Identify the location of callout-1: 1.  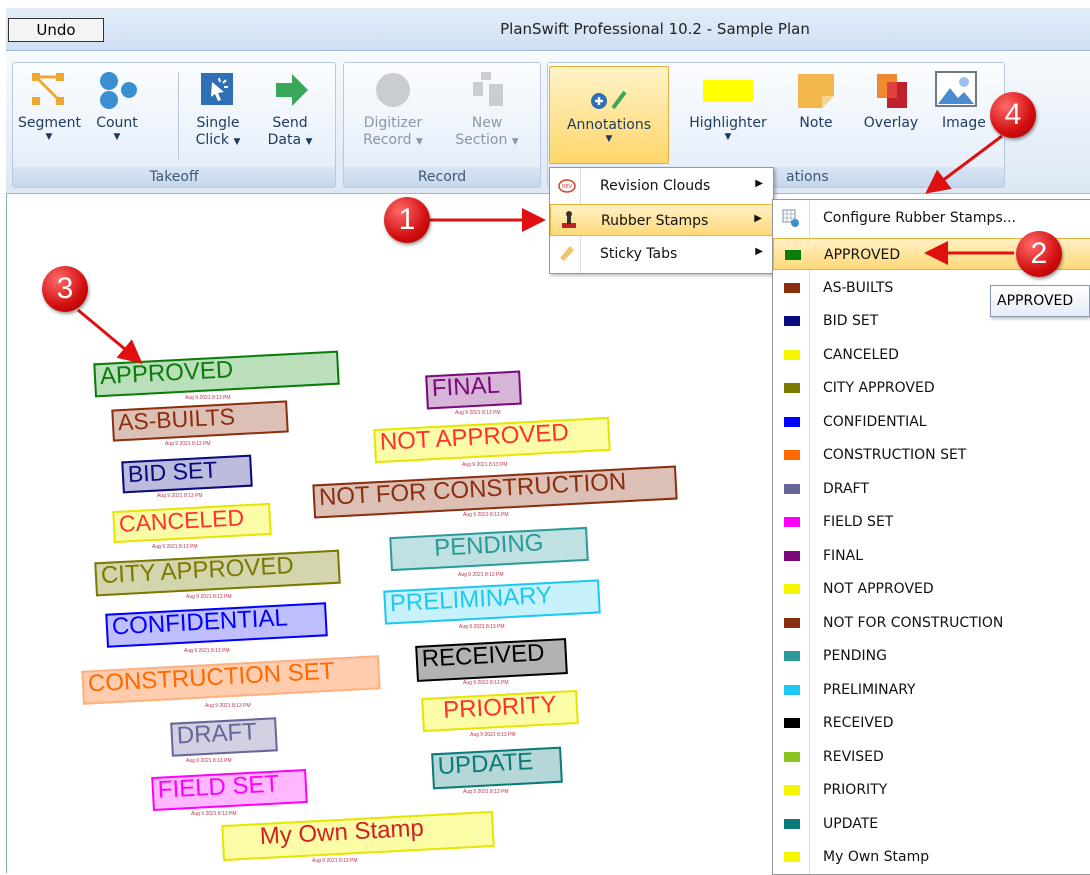
(407, 220).